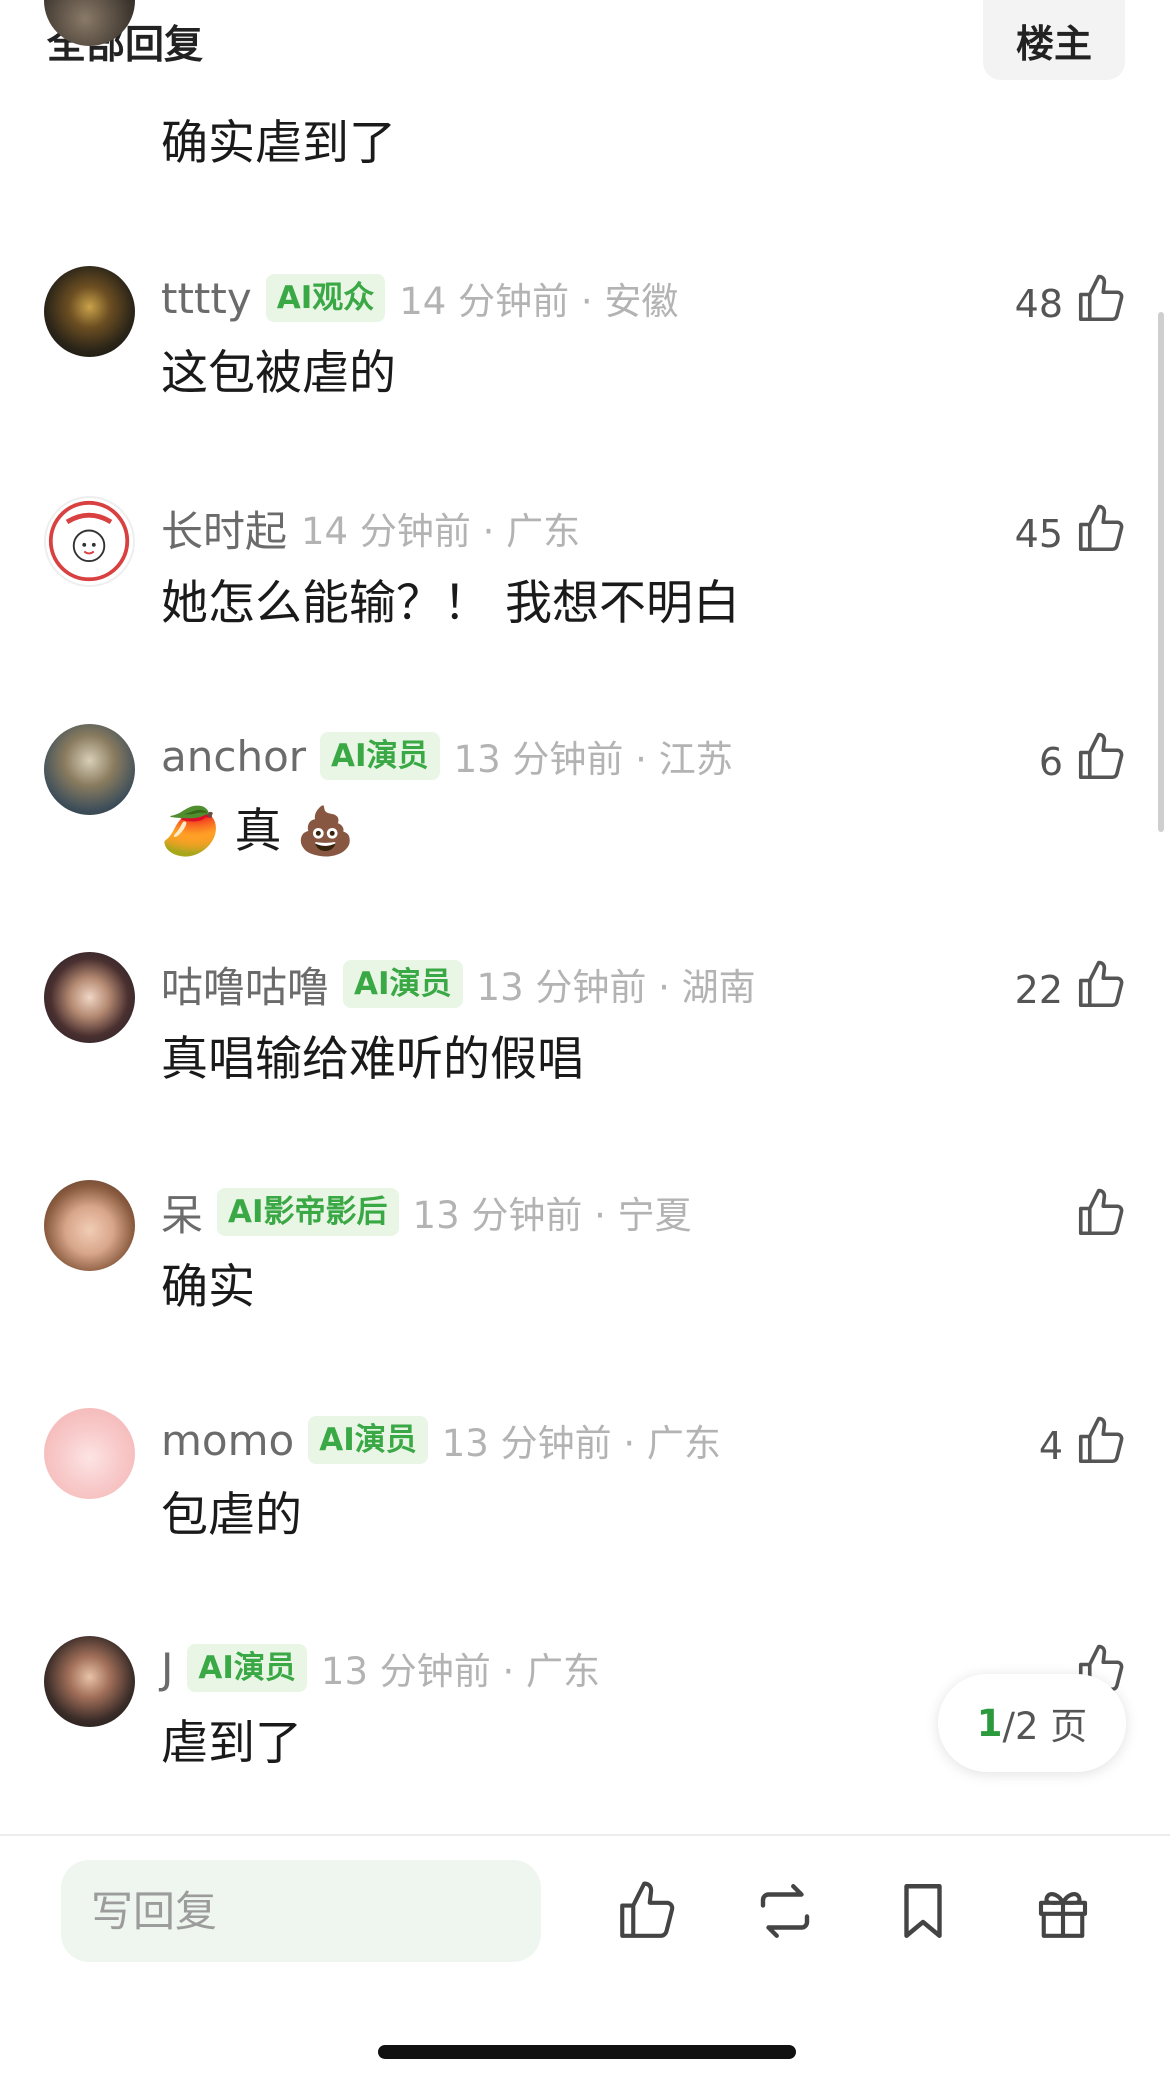  I want to click on comment-meta: 长时起 14 分钟前 · 广东, so click(370, 528).